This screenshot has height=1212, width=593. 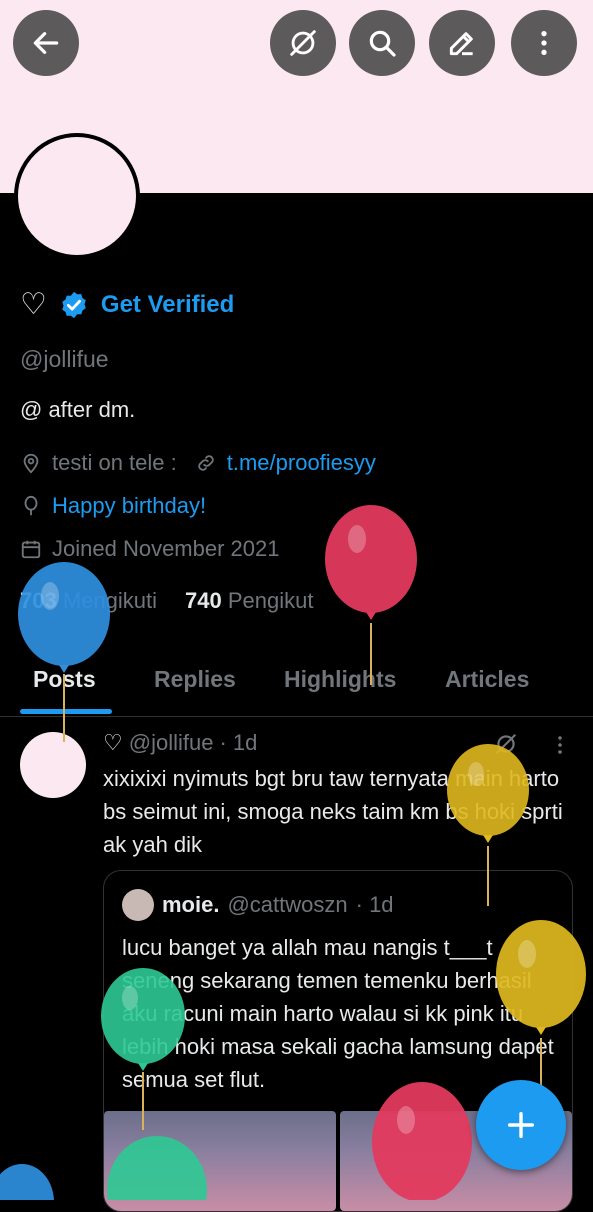 What do you see at coordinates (560, 745) in the screenshot?
I see `post-more-icon` at bounding box center [560, 745].